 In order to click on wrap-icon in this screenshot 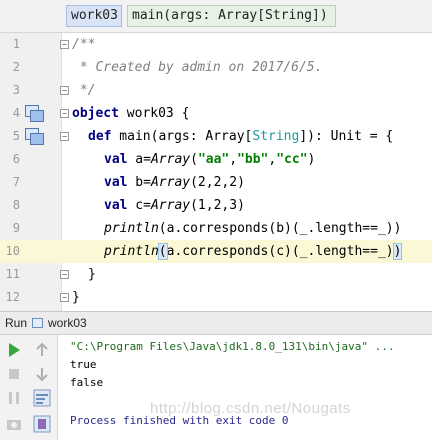, I will do `click(42, 398)`.